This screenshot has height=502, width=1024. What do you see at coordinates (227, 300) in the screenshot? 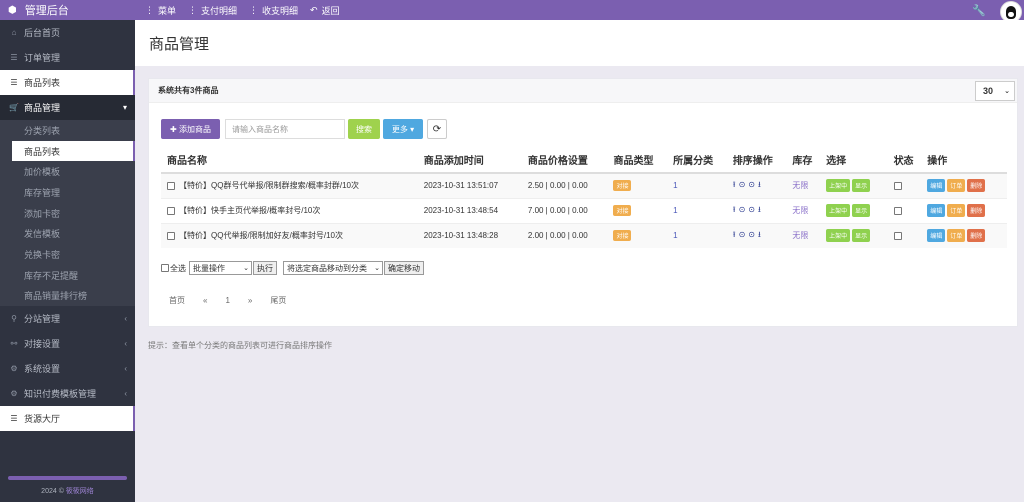
I see `pager-current: 1` at bounding box center [227, 300].